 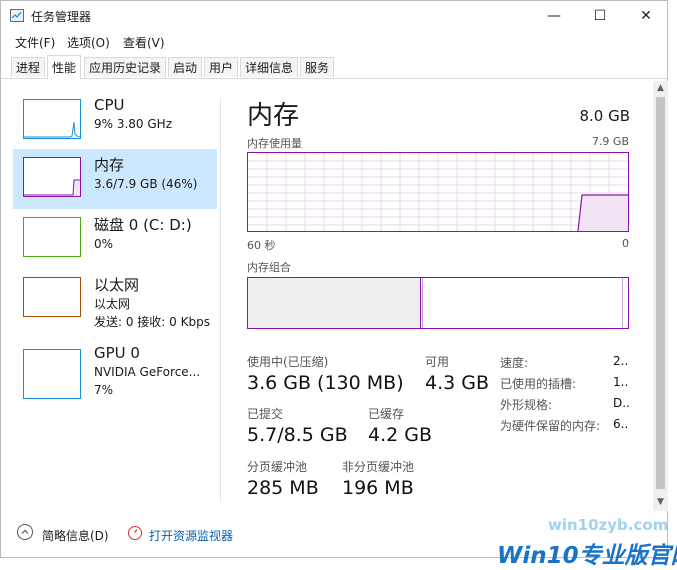 I want to click on close-icon: ✕, so click(x=646, y=16).